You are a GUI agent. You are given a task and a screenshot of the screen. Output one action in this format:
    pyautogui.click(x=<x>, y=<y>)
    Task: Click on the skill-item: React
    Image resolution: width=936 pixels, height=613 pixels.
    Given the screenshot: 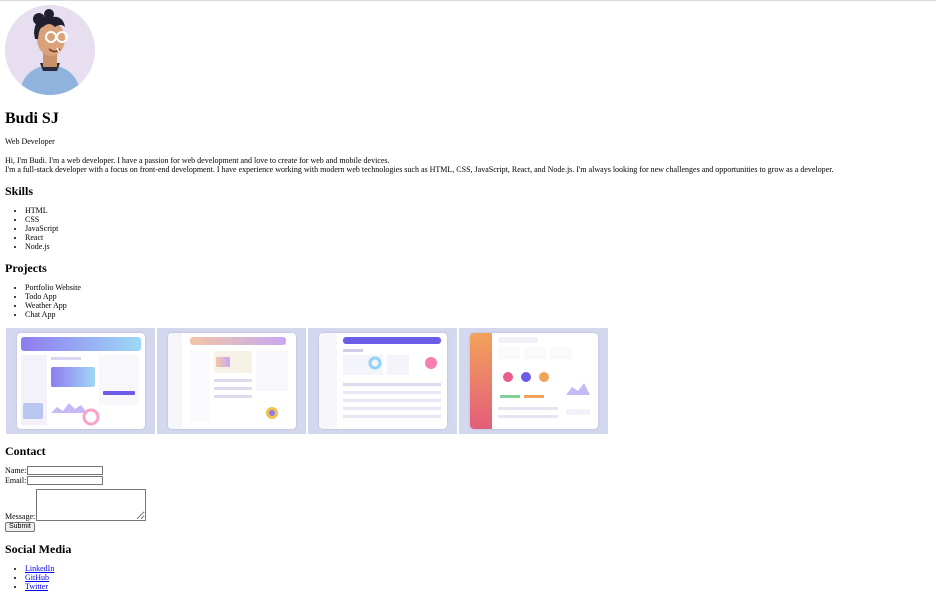 What is the action you would take?
    pyautogui.click(x=480, y=237)
    